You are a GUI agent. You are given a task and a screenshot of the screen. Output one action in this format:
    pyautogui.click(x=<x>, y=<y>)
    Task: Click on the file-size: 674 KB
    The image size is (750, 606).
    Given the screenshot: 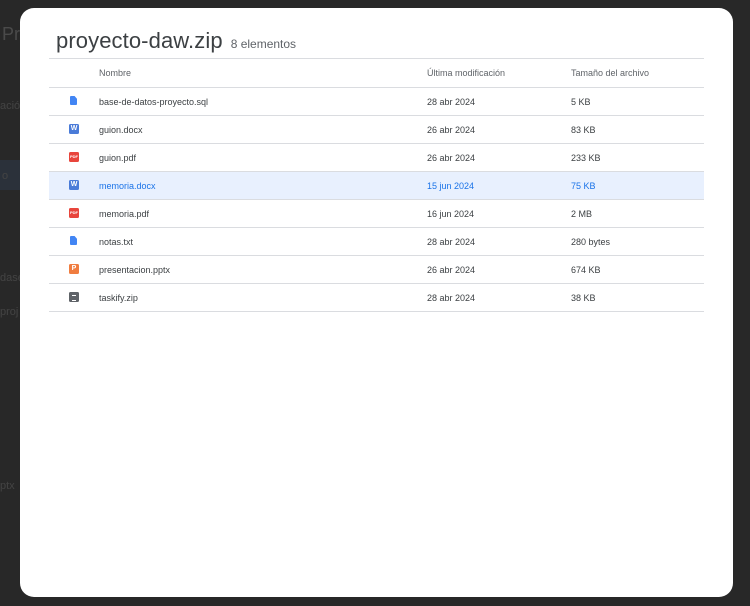 What is the action you would take?
    pyautogui.click(x=586, y=270)
    